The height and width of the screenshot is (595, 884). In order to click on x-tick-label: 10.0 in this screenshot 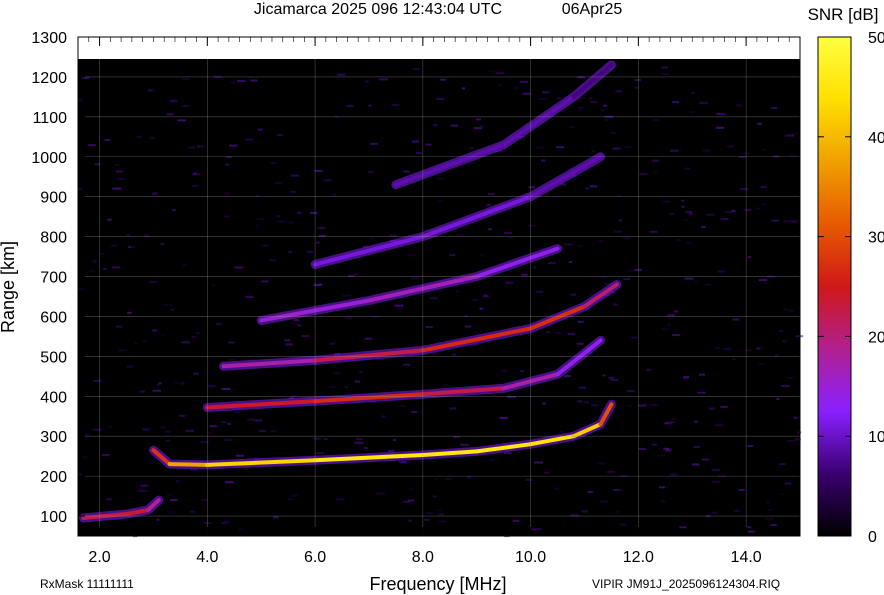, I will do `click(530, 557)`.